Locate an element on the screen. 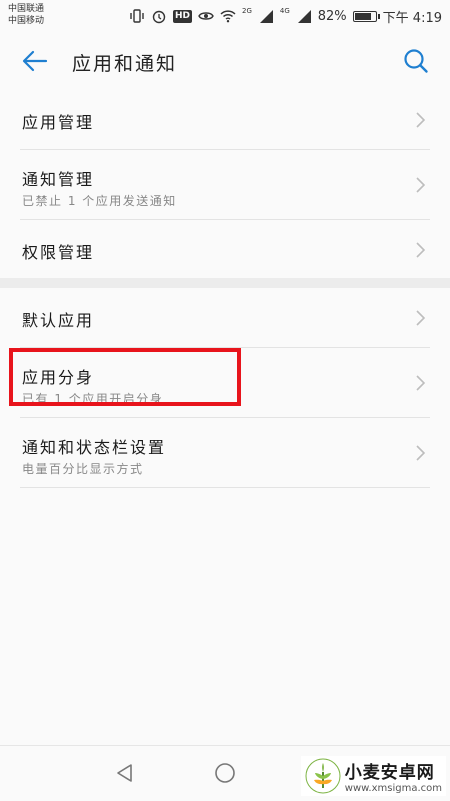  leaf-logo-icon is located at coordinates (323, 776).